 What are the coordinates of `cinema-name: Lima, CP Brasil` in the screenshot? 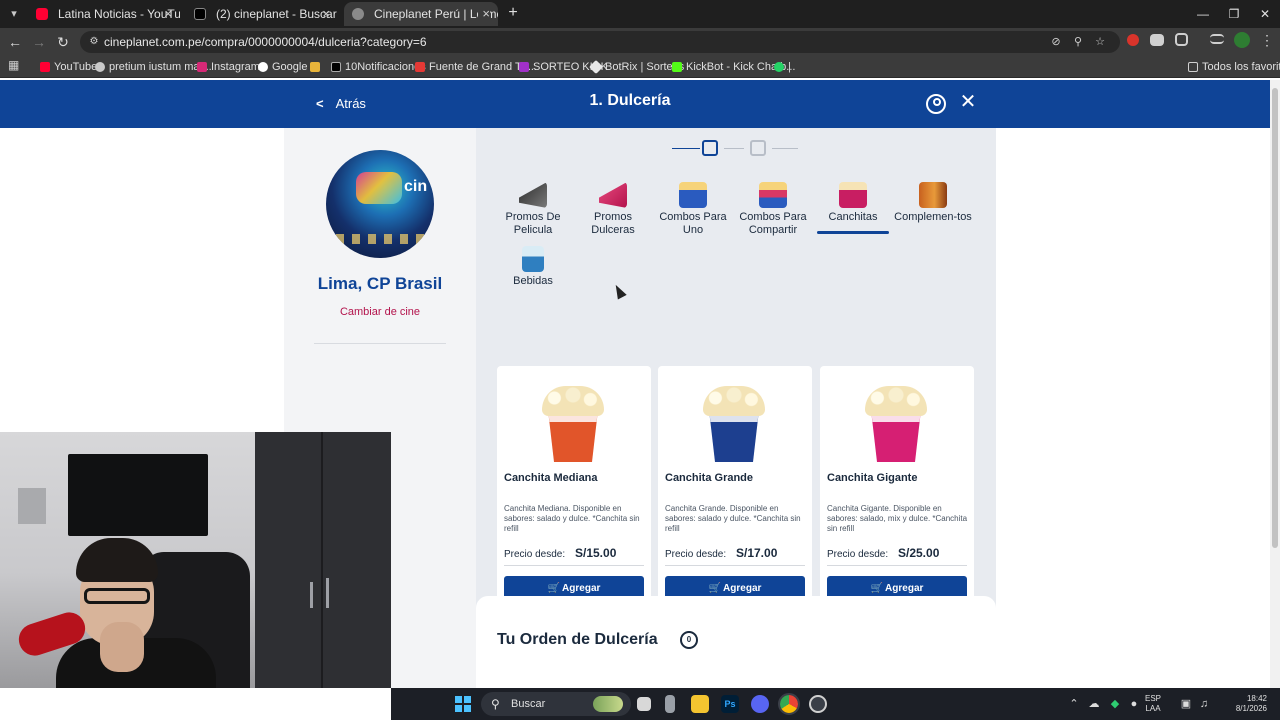 It's located at (380, 283).